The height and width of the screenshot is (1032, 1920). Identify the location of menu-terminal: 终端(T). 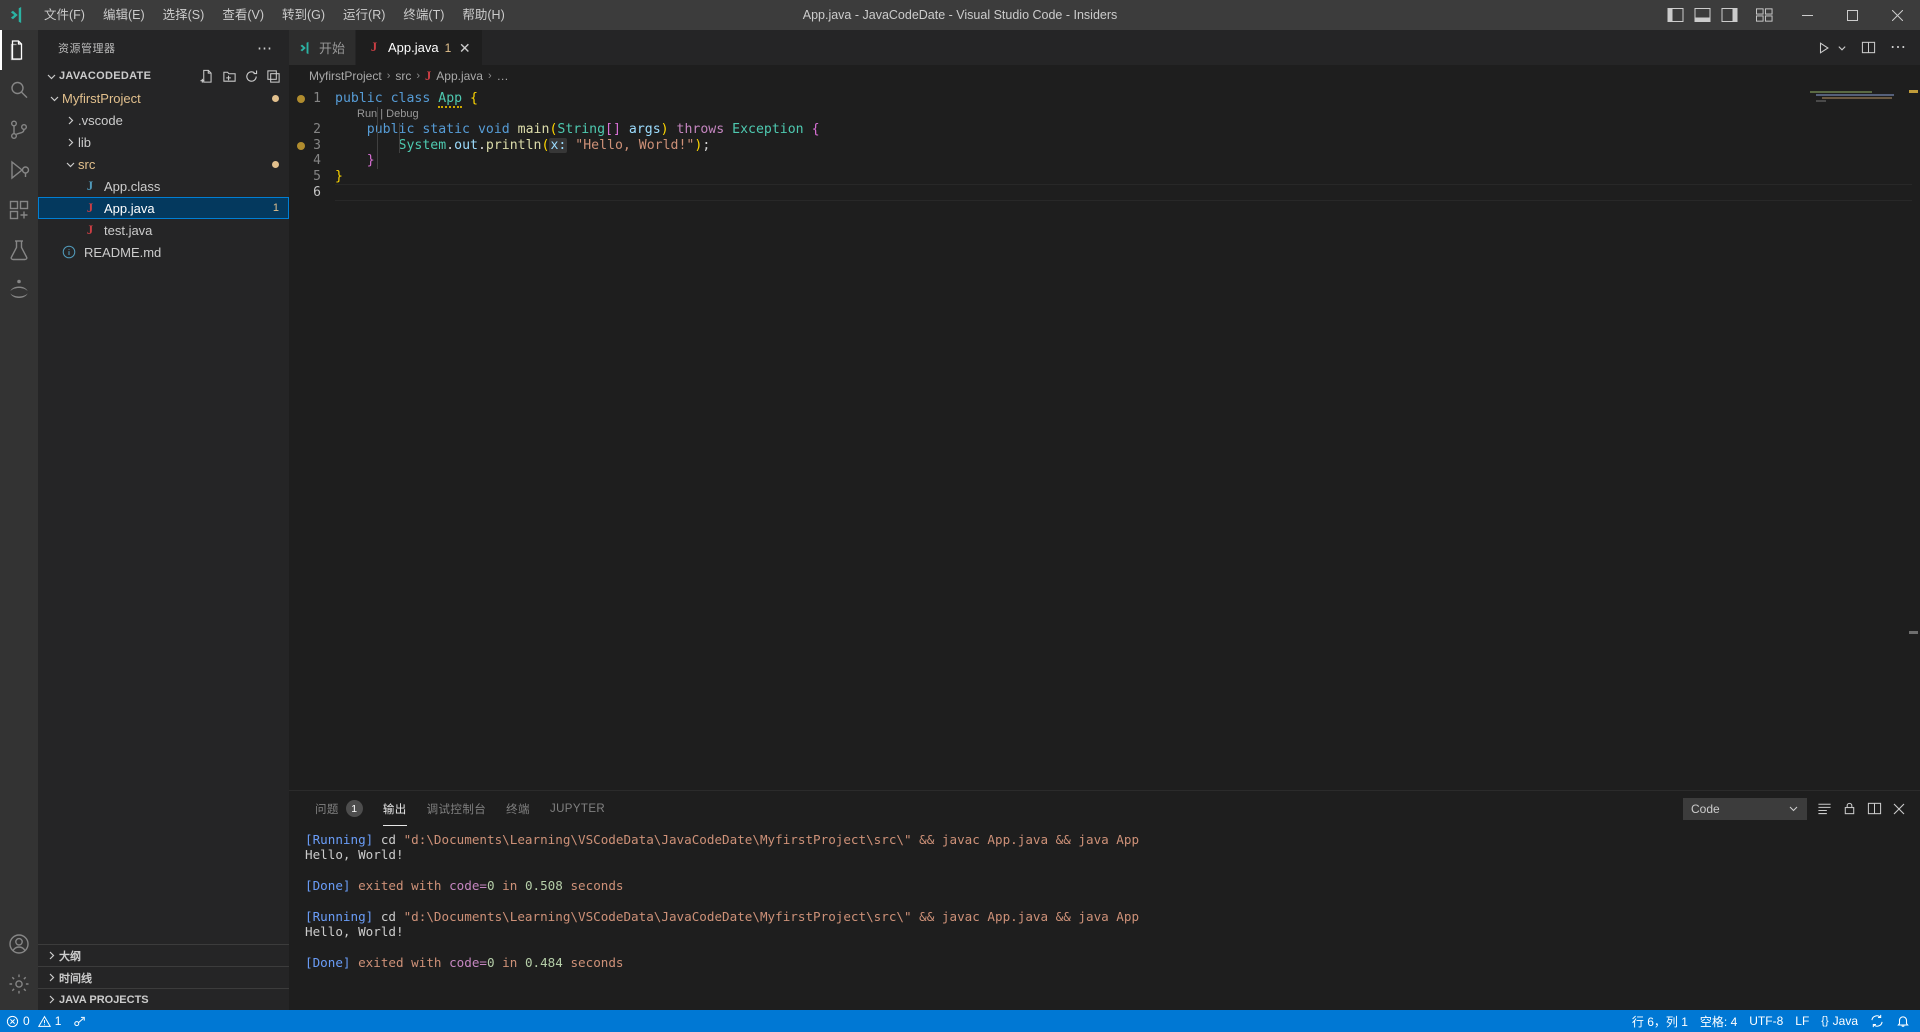
(423, 15).